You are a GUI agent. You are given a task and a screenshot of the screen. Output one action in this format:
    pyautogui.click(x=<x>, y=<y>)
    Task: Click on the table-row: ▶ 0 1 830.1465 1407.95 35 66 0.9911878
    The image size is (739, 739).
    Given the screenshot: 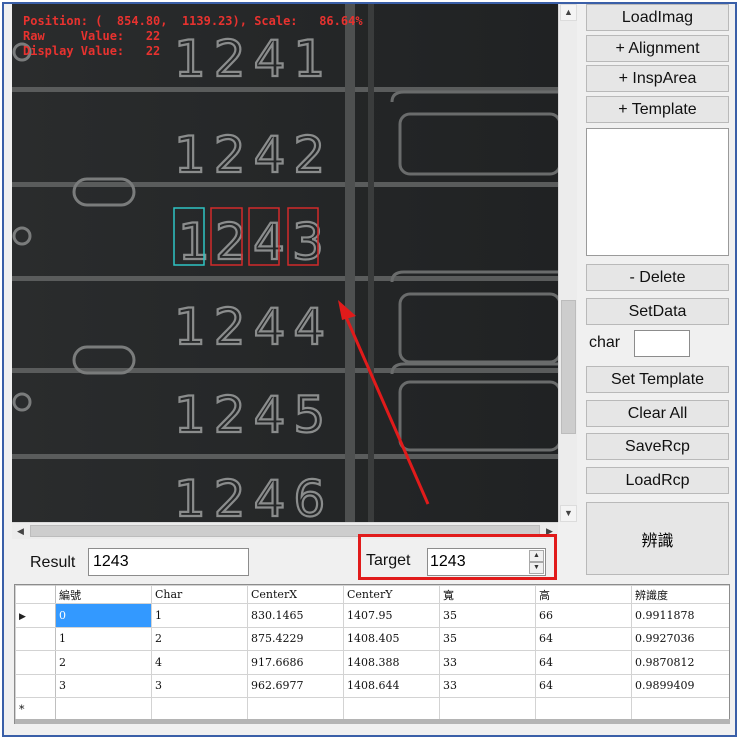 What is the action you would take?
    pyautogui.click(x=372, y=615)
    